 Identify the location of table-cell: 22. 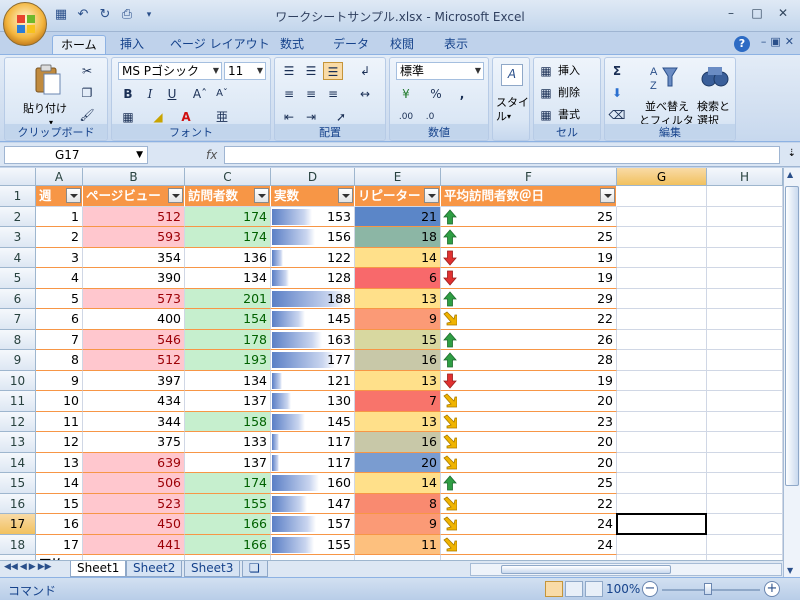
(529, 319).